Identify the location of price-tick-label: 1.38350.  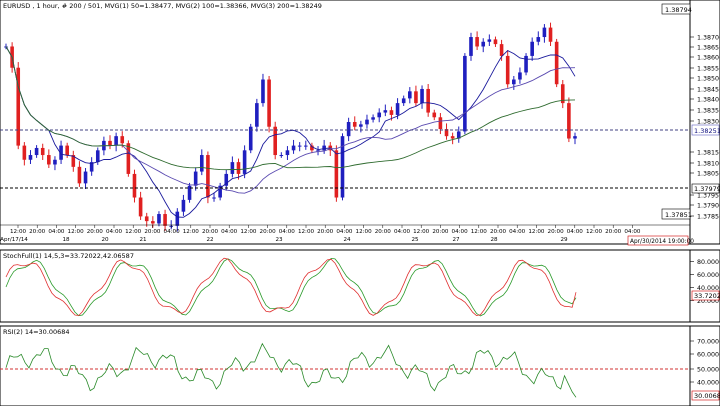
(708, 111).